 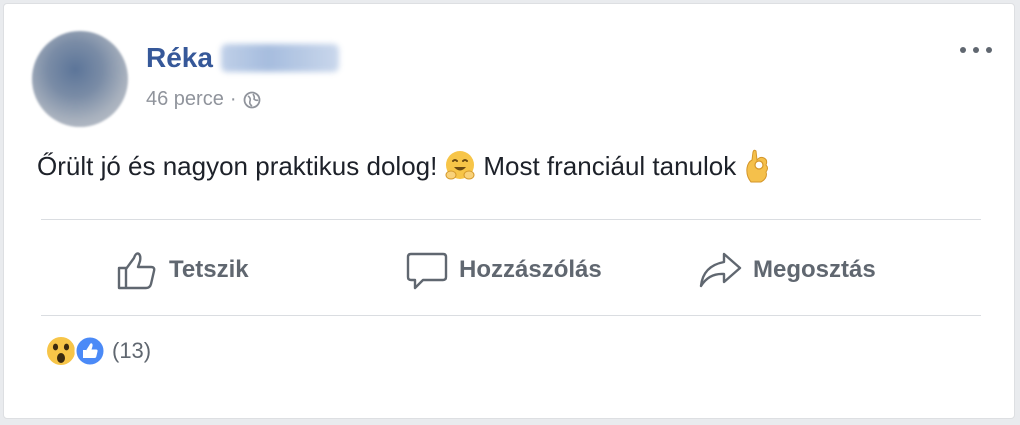 I want to click on share-arrow-icon, so click(x=720, y=270).